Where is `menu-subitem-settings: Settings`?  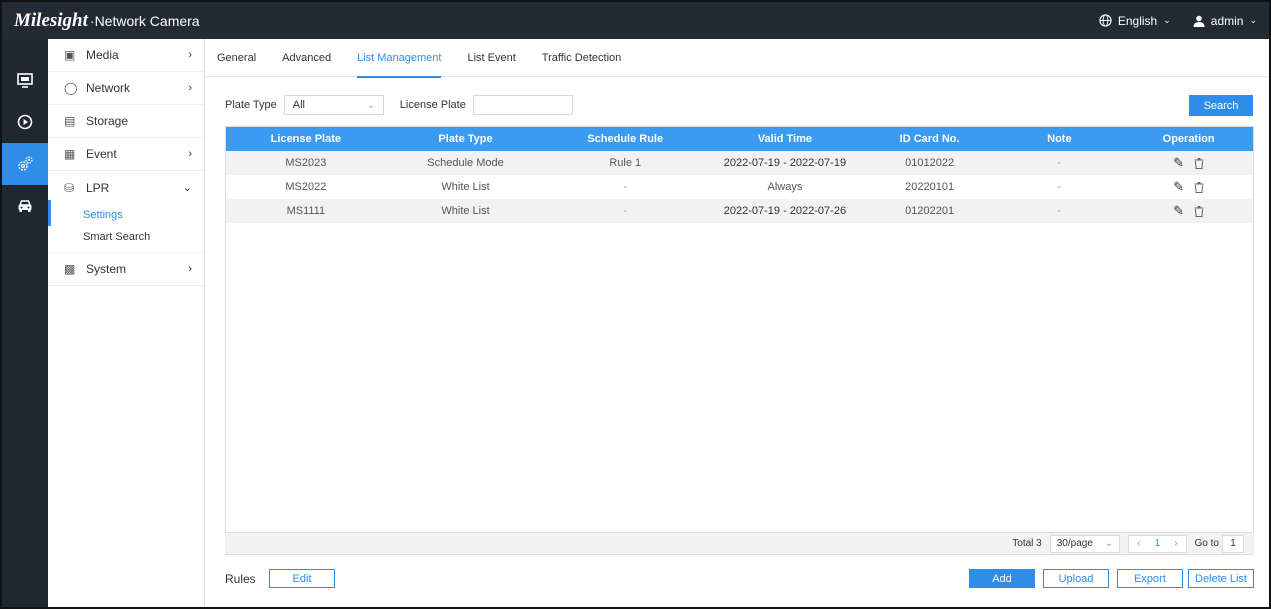
menu-subitem-settings: Settings is located at coordinates (126, 213).